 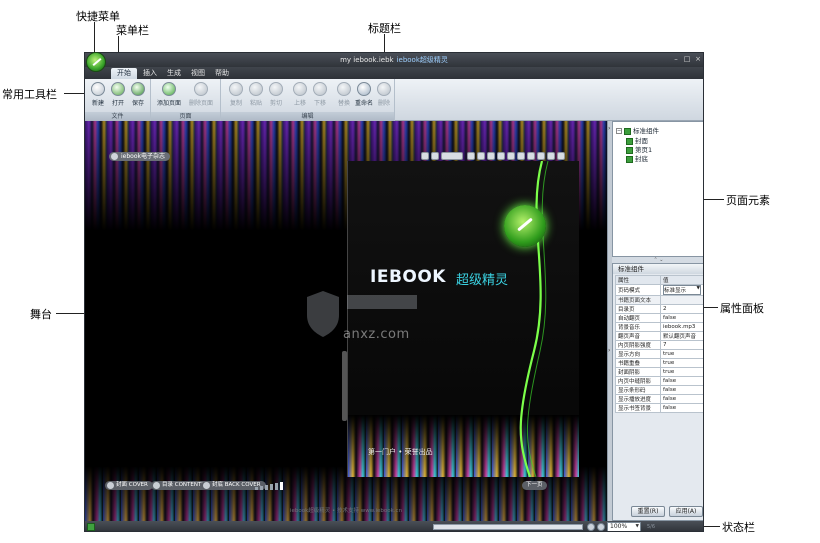 I want to click on property-row: 书籍重叠 true, so click(x=659, y=363).